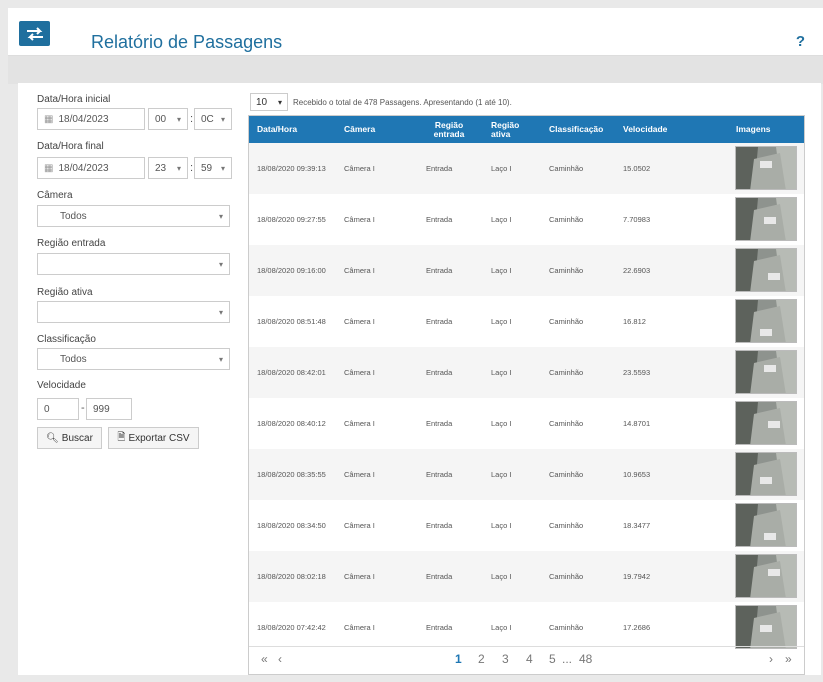  I want to click on speed-min-input: 0, so click(58, 409).